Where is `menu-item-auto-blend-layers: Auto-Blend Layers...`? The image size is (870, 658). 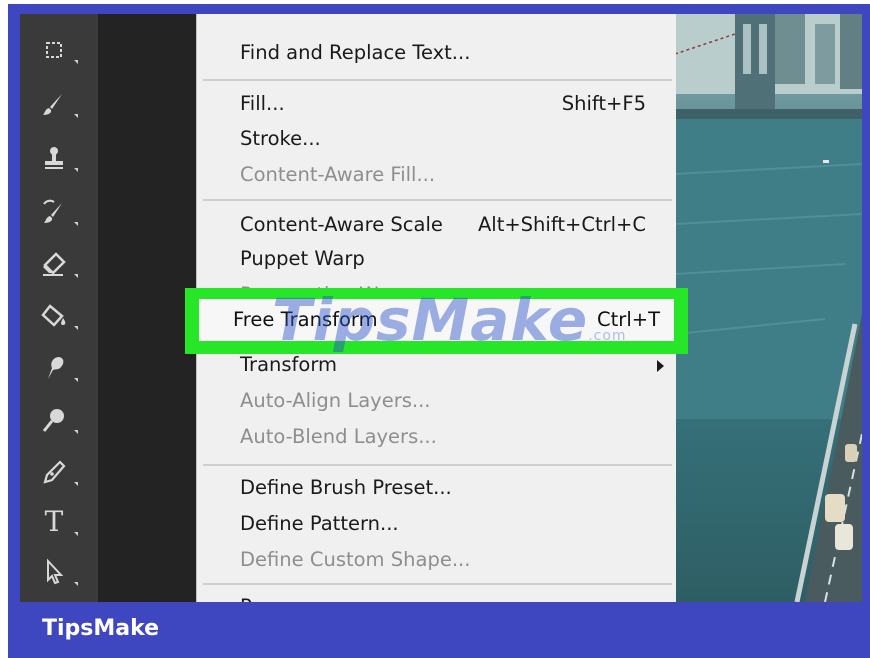 menu-item-auto-blend-layers: Auto-Blend Layers... is located at coordinates (436, 437).